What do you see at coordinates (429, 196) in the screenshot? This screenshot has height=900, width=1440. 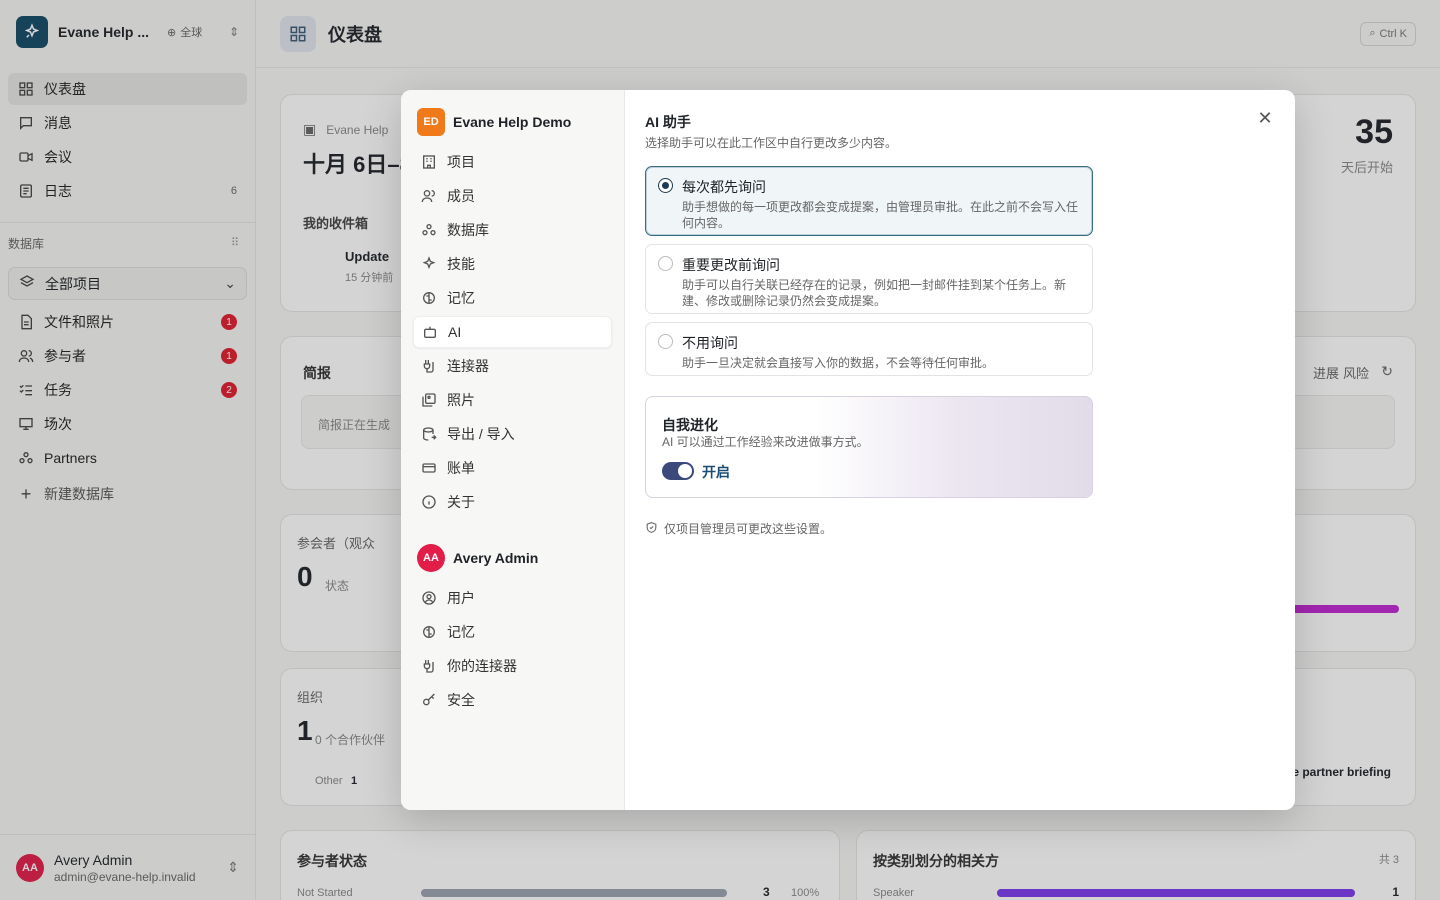 I see `users-icon` at bounding box center [429, 196].